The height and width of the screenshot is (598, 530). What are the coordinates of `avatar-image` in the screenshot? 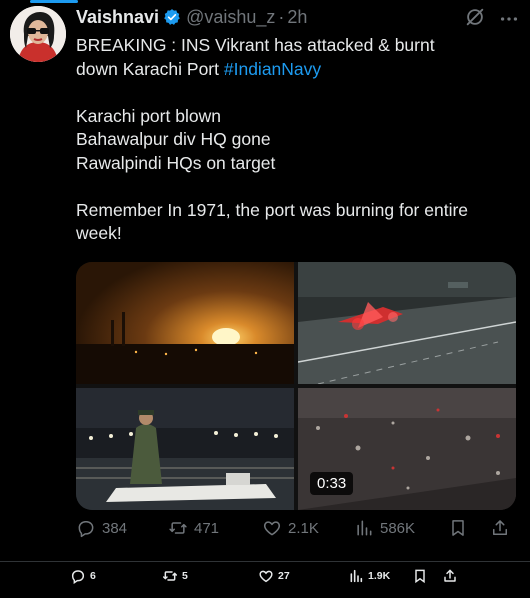 It's located at (38, 34).